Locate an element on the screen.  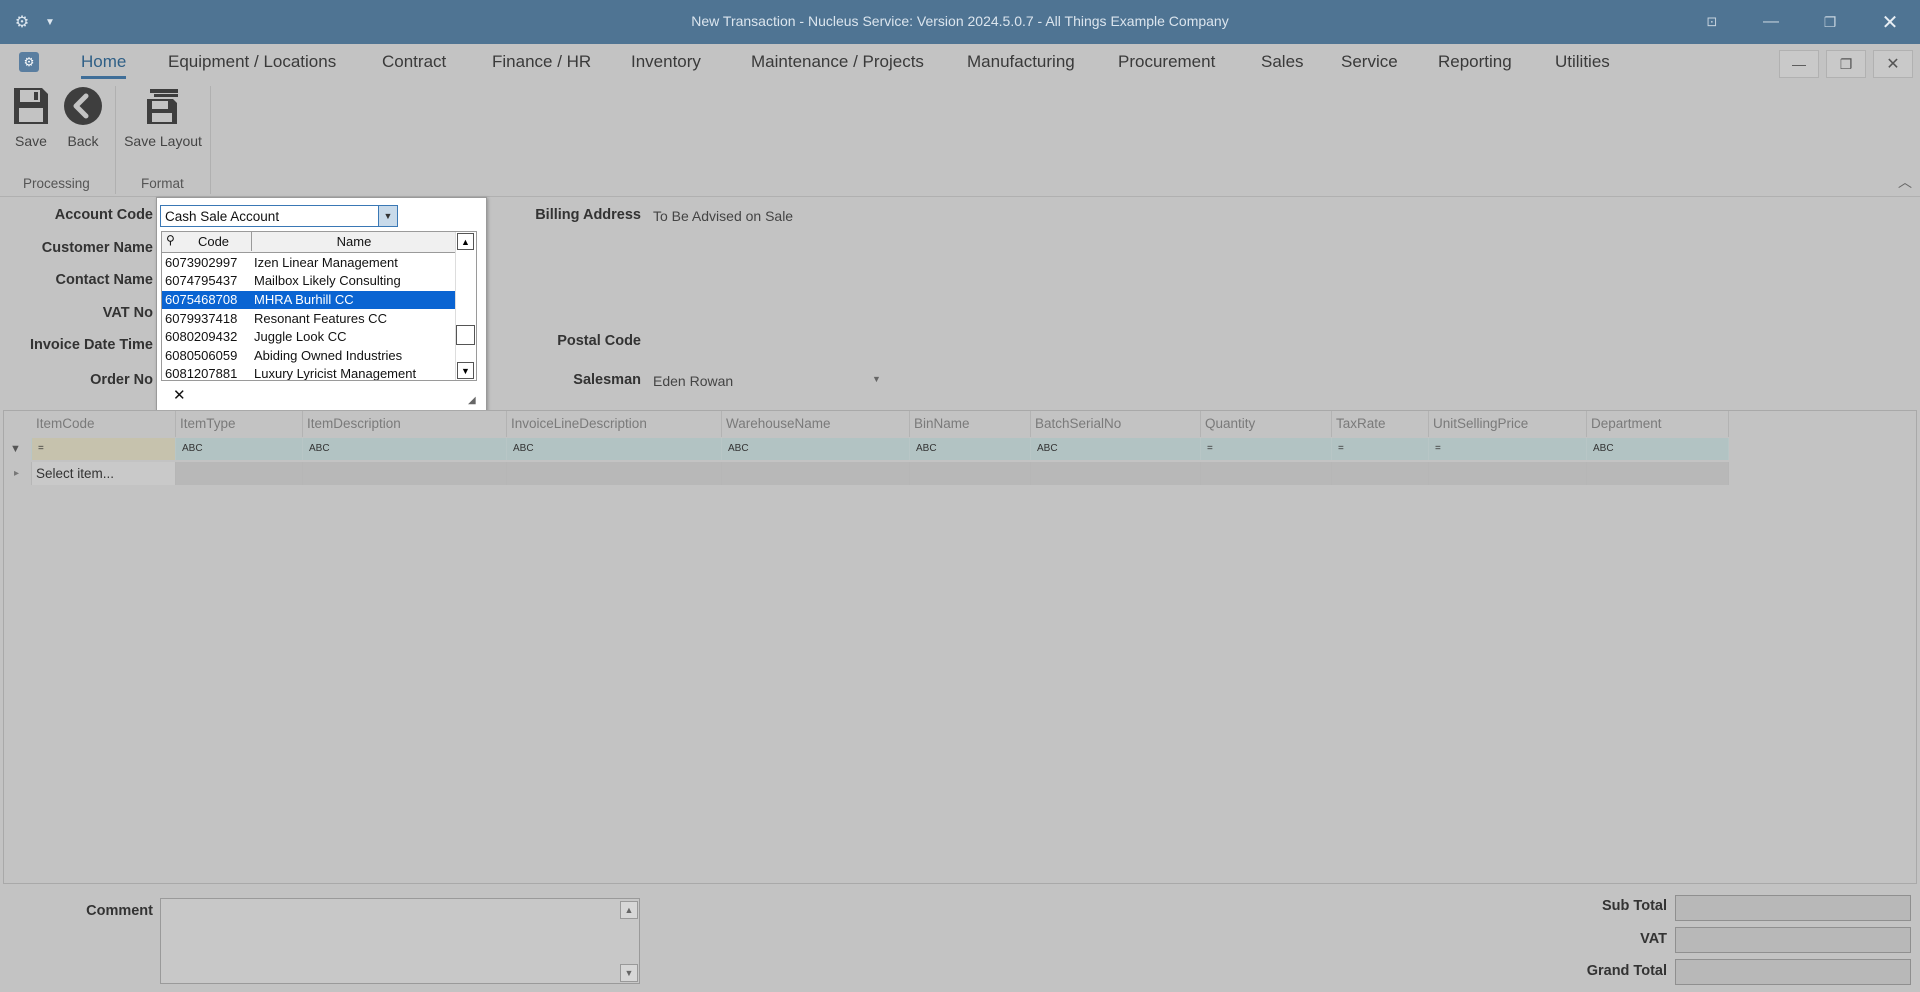
filter-row: ▼ = ABC ABC ABC ABC ABC ABC = = = ABC is located at coordinates (960, 449).